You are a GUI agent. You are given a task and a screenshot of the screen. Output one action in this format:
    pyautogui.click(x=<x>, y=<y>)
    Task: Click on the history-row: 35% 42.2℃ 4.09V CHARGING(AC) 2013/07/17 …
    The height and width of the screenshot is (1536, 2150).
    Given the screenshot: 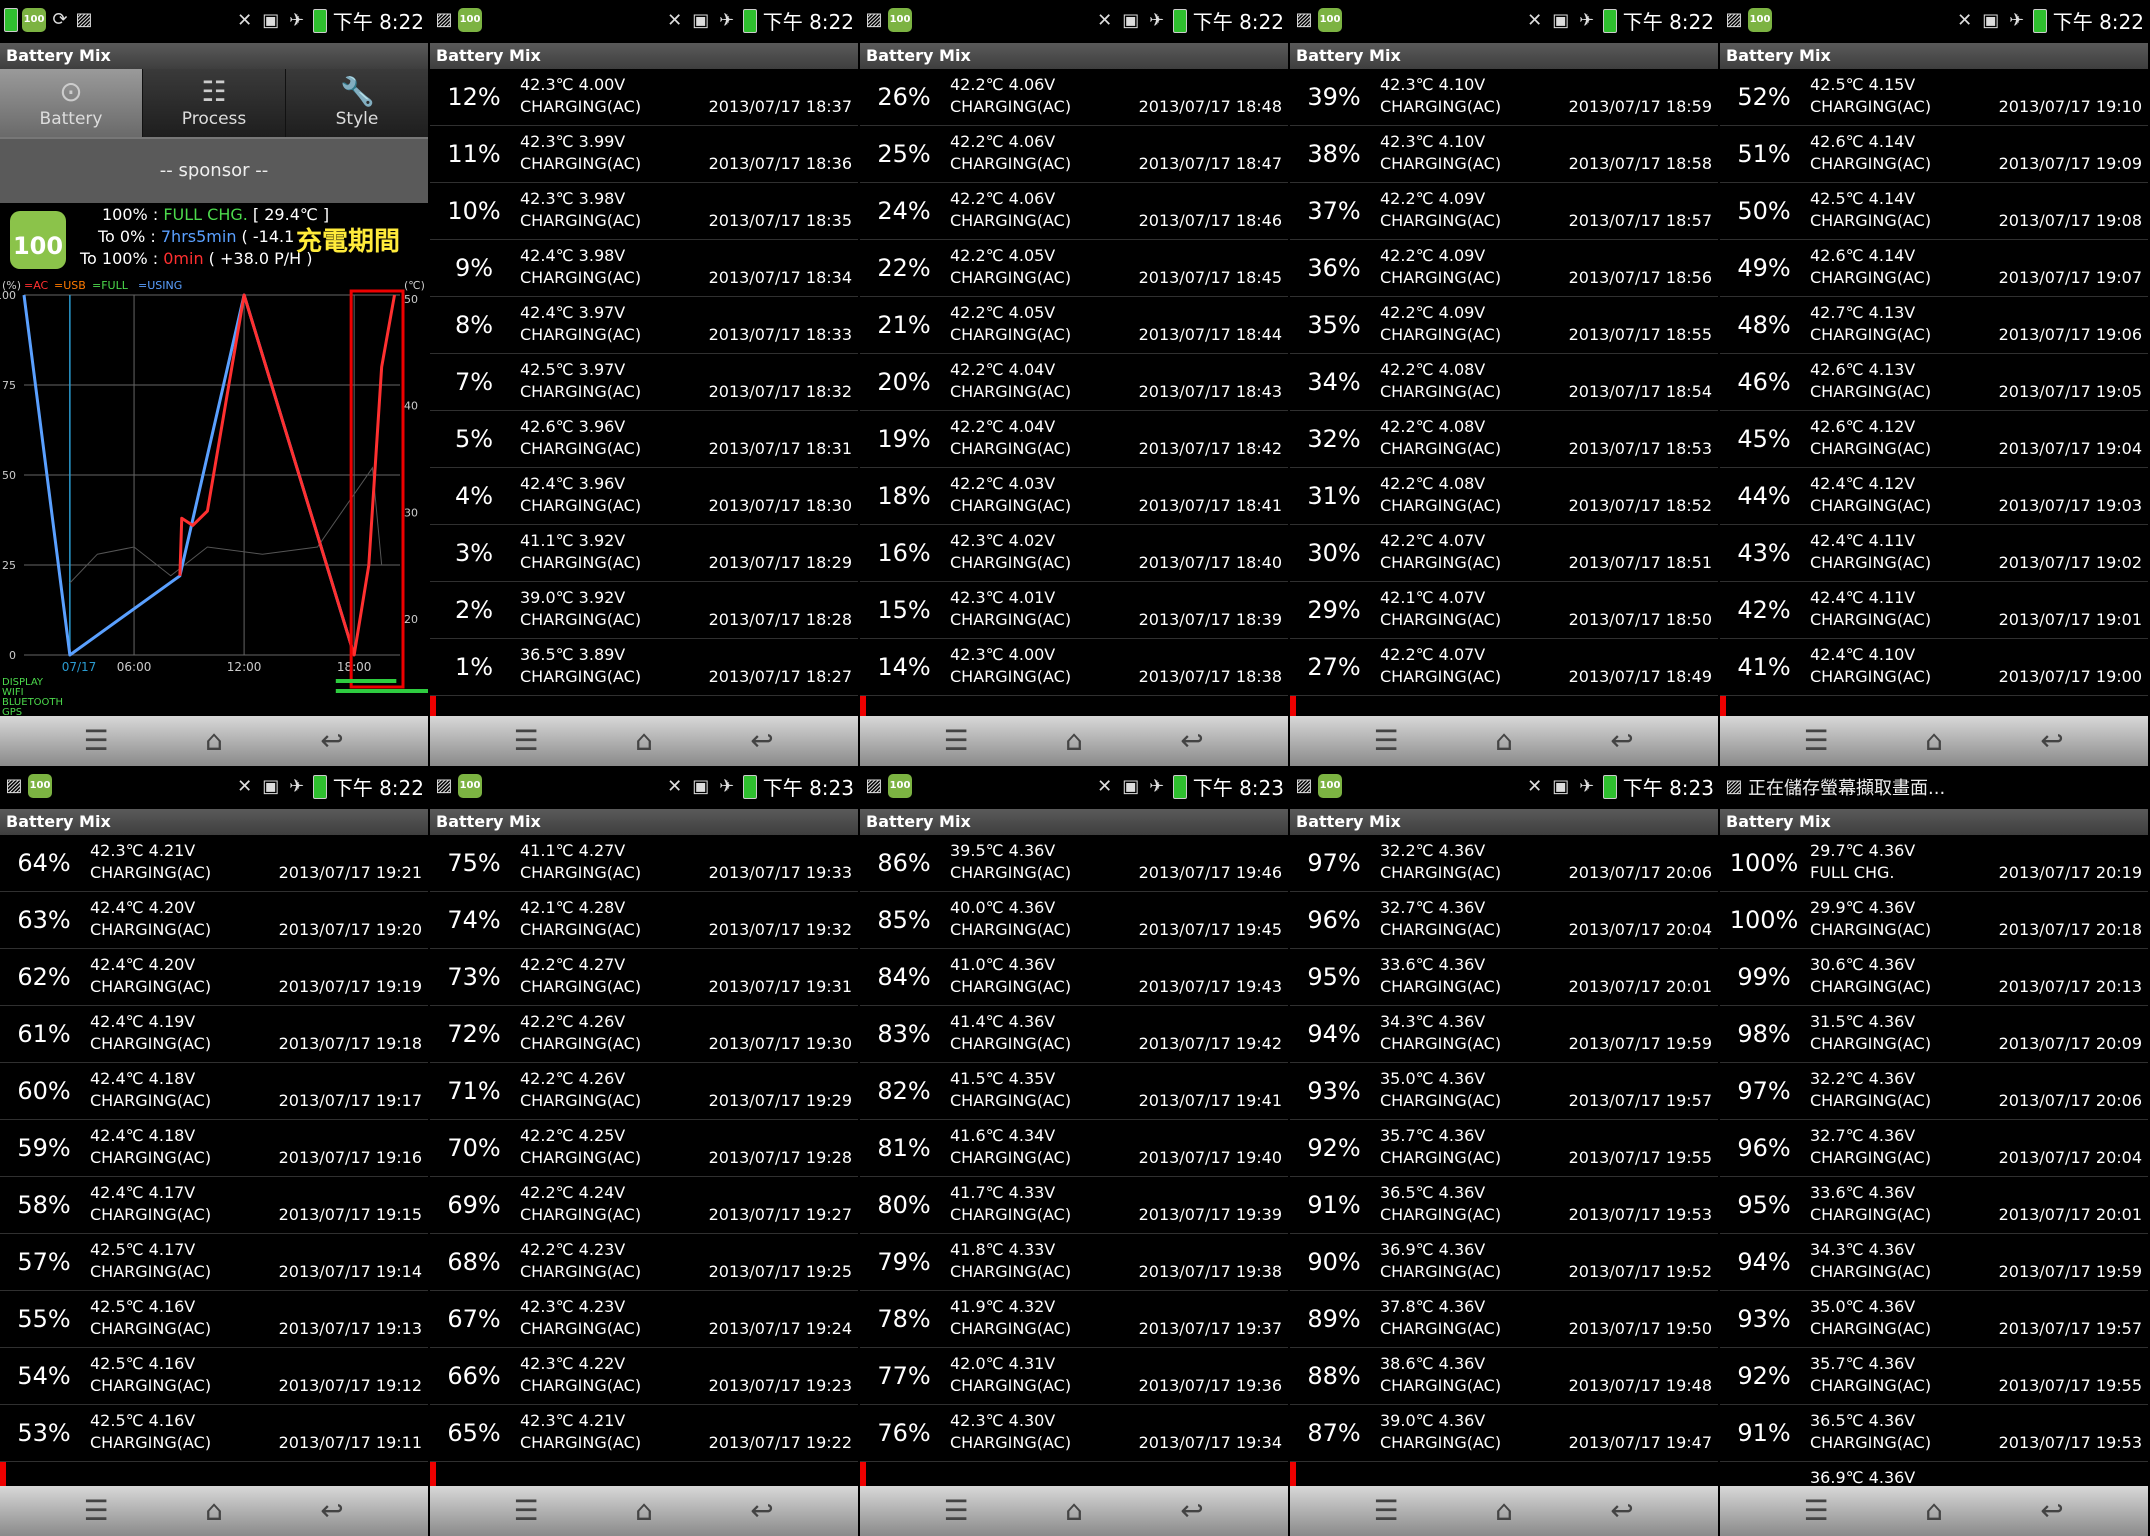 What is the action you would take?
    pyautogui.click(x=1504, y=325)
    